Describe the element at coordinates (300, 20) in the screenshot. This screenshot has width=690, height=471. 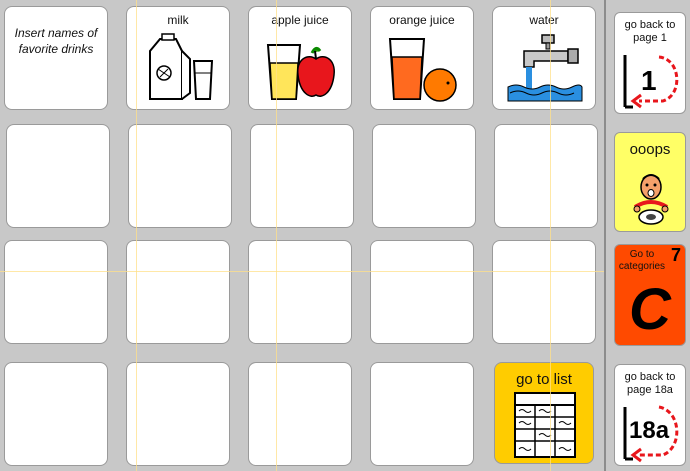
I see `apple-juice-label: apple juice` at that location.